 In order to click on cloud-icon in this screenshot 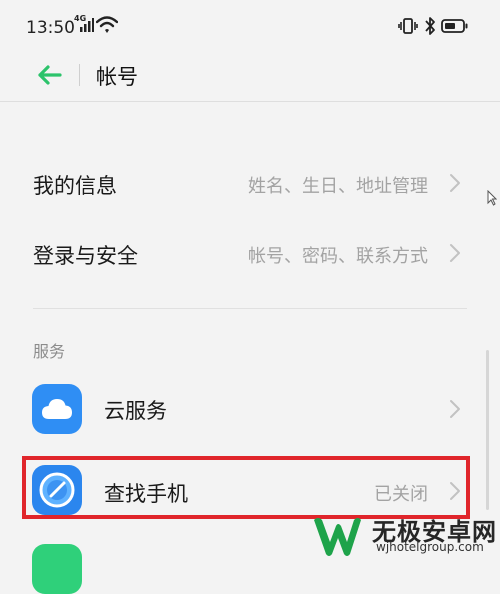, I will do `click(57, 409)`.